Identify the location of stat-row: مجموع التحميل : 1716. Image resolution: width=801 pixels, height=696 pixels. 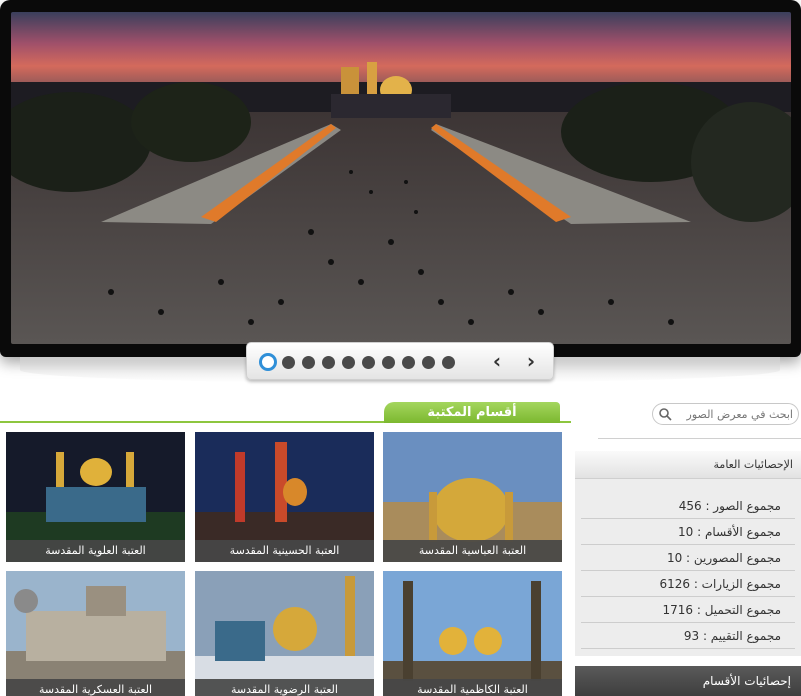
(688, 610).